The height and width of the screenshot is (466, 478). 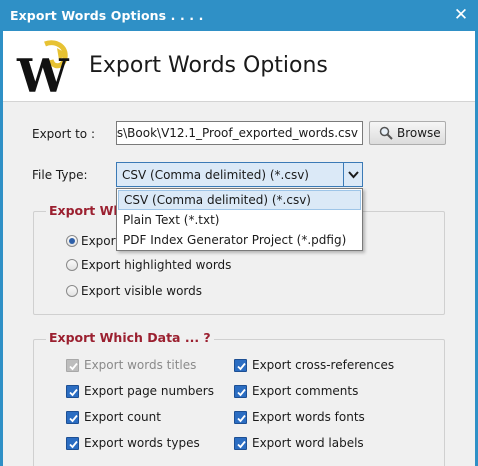 I want to click on checkbox-count-label: Export count, so click(x=122, y=417).